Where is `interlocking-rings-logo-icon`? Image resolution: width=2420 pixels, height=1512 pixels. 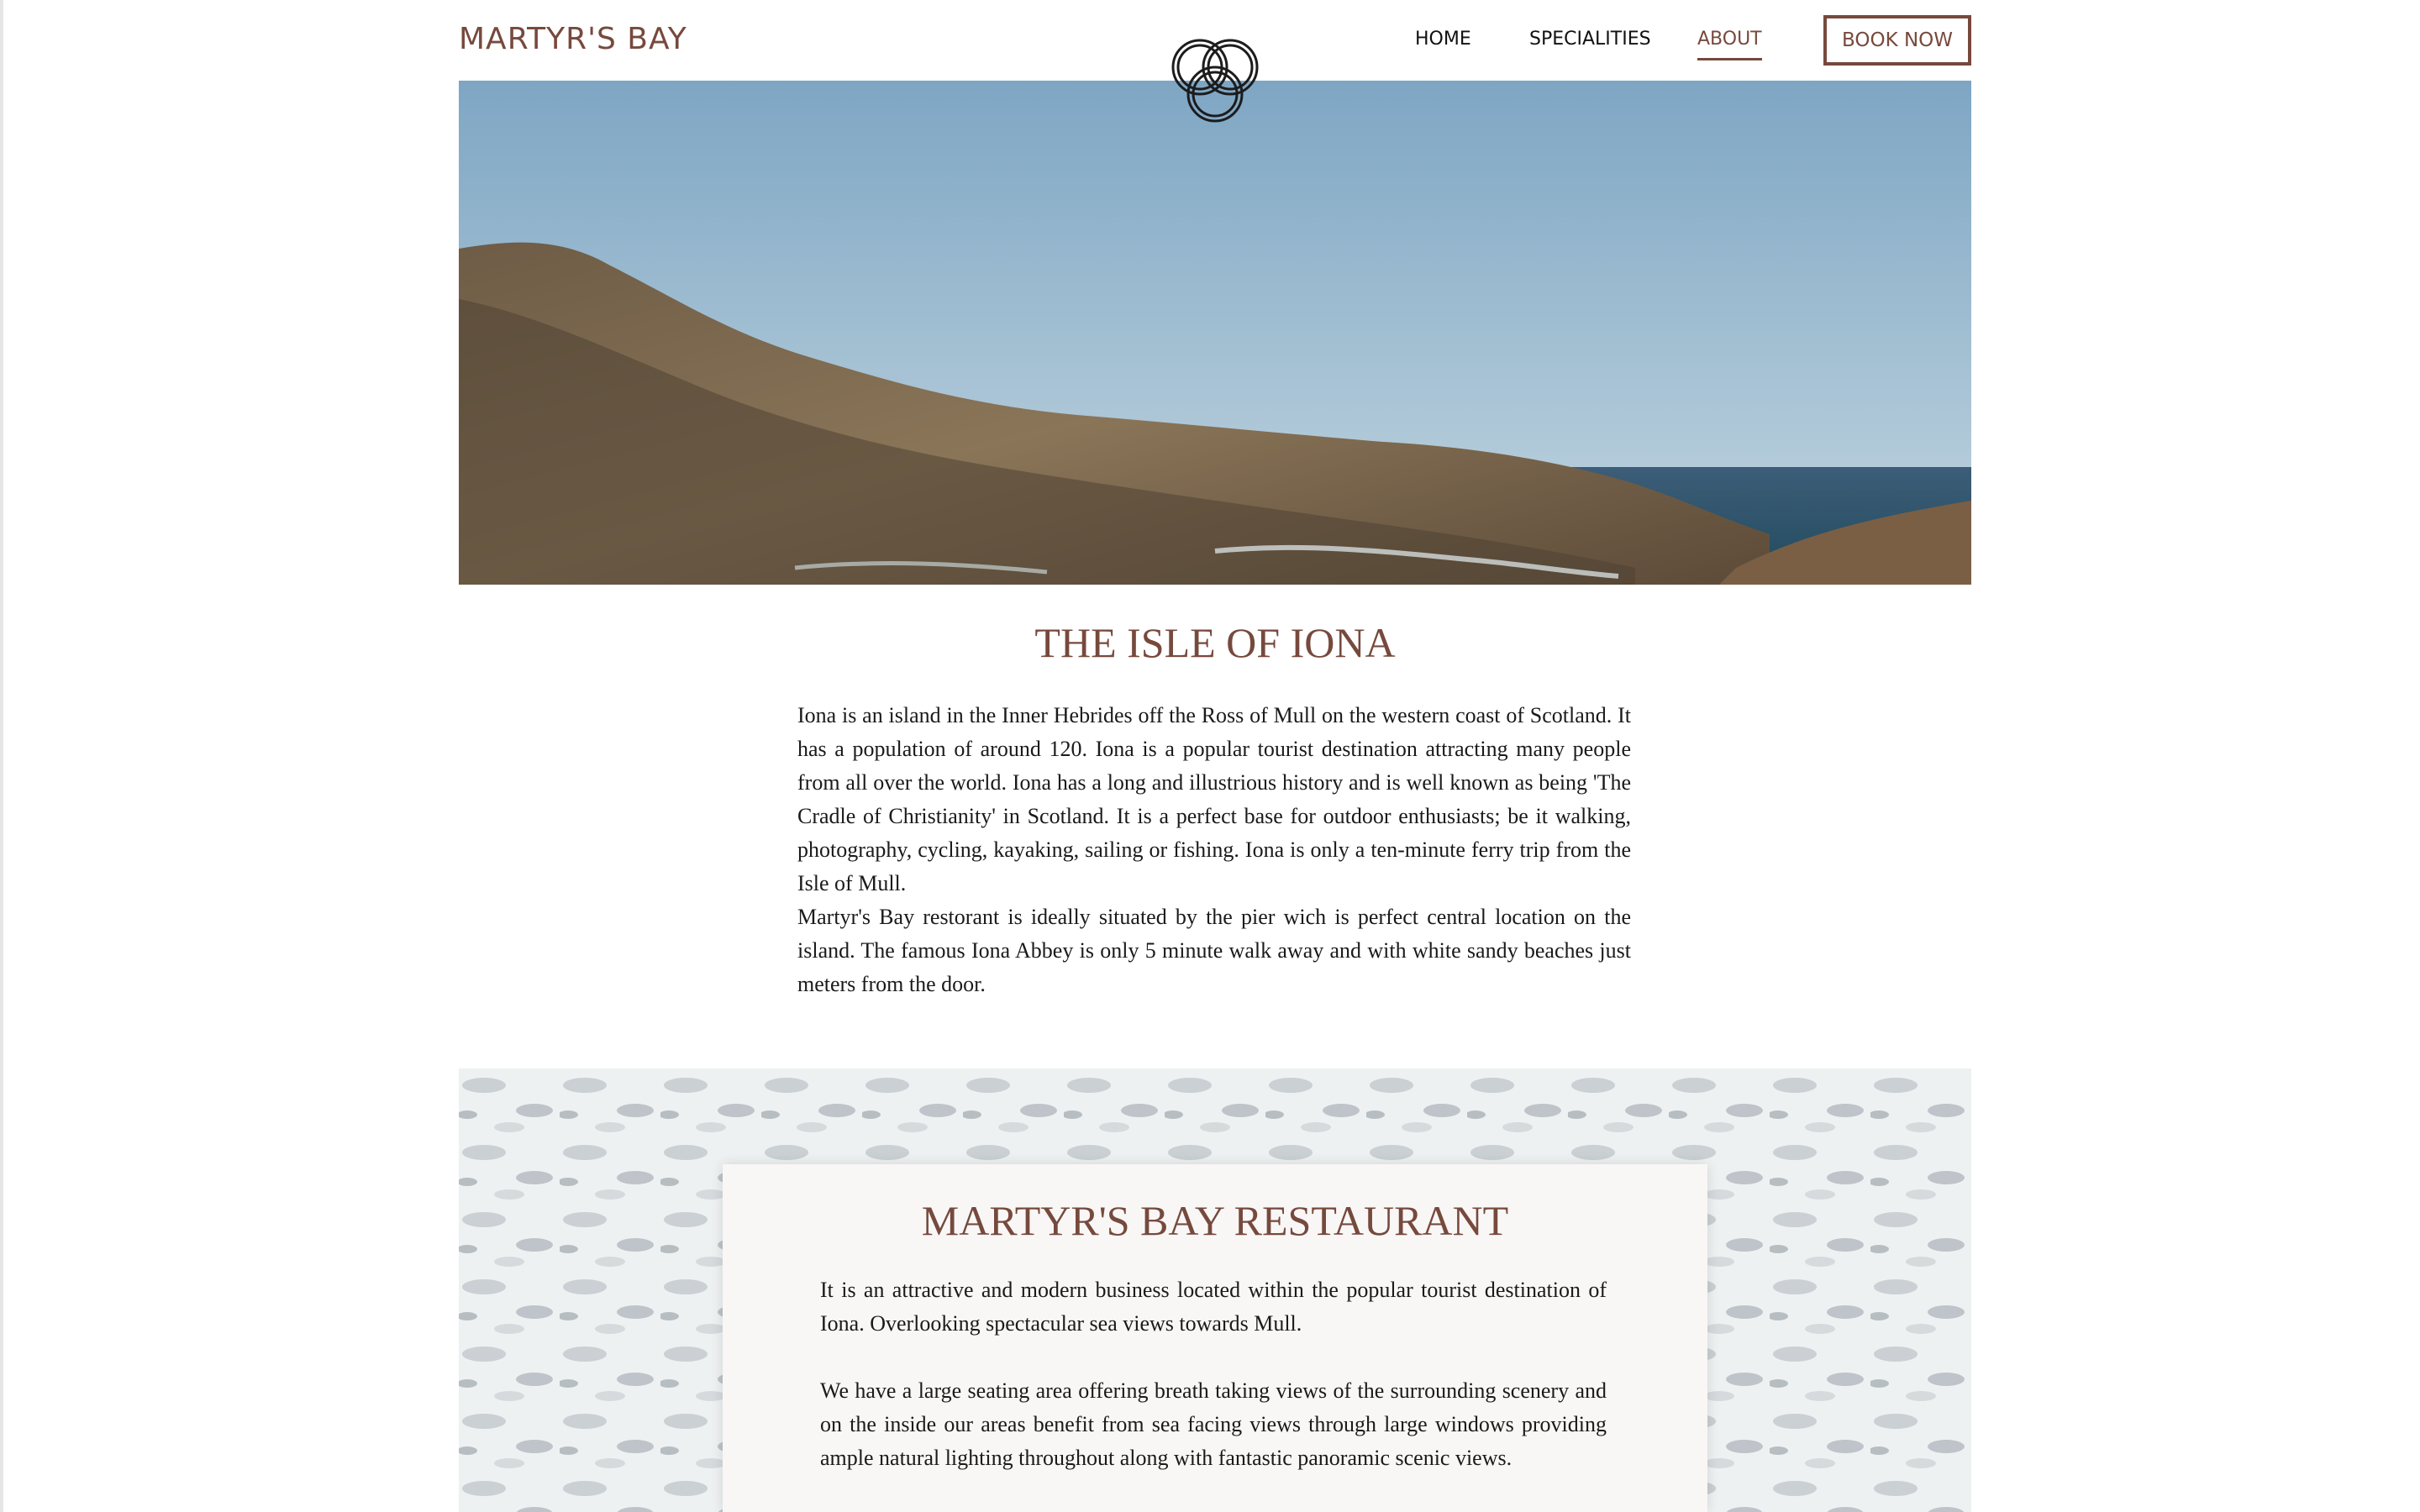 interlocking-rings-logo-icon is located at coordinates (1215, 82).